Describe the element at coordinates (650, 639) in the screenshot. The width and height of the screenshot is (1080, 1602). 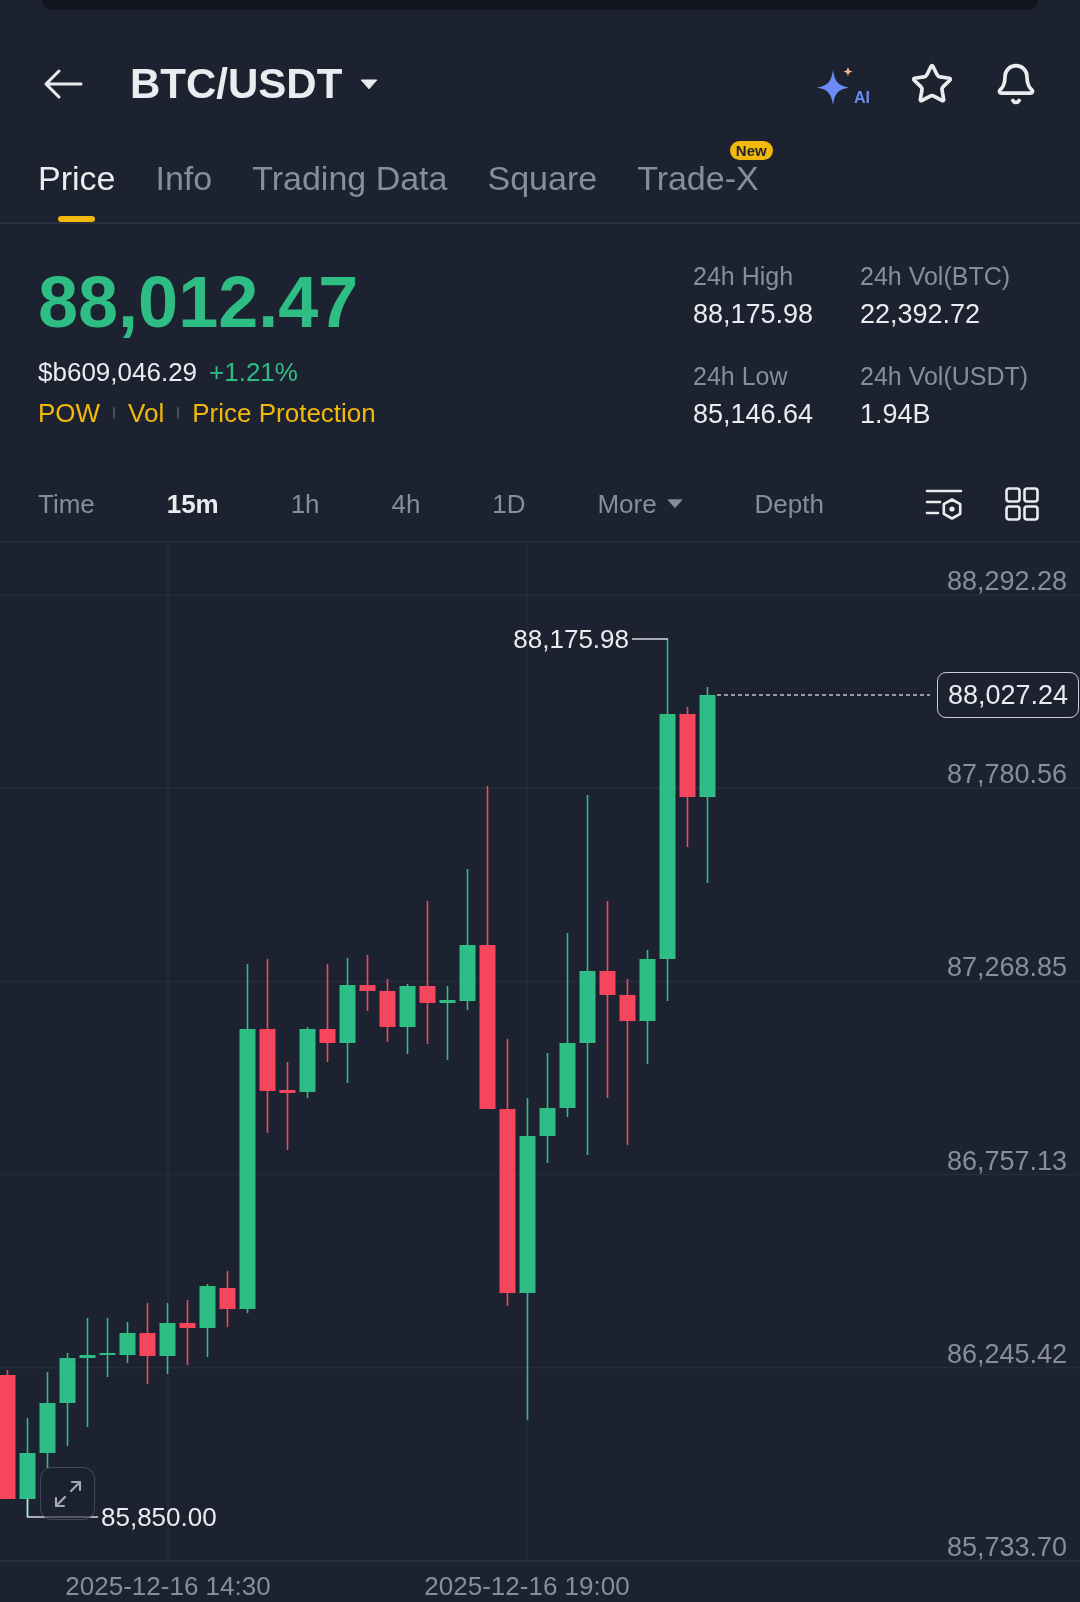
I see `high-marker-line` at that location.